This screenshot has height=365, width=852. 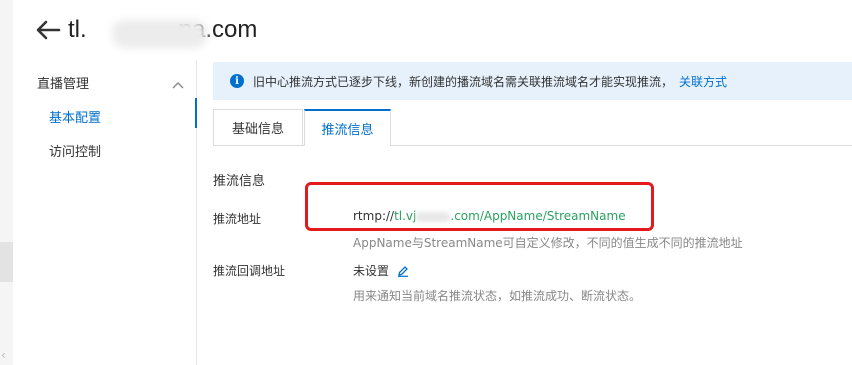 I want to click on callback-url-value: 未设置, so click(x=381, y=270).